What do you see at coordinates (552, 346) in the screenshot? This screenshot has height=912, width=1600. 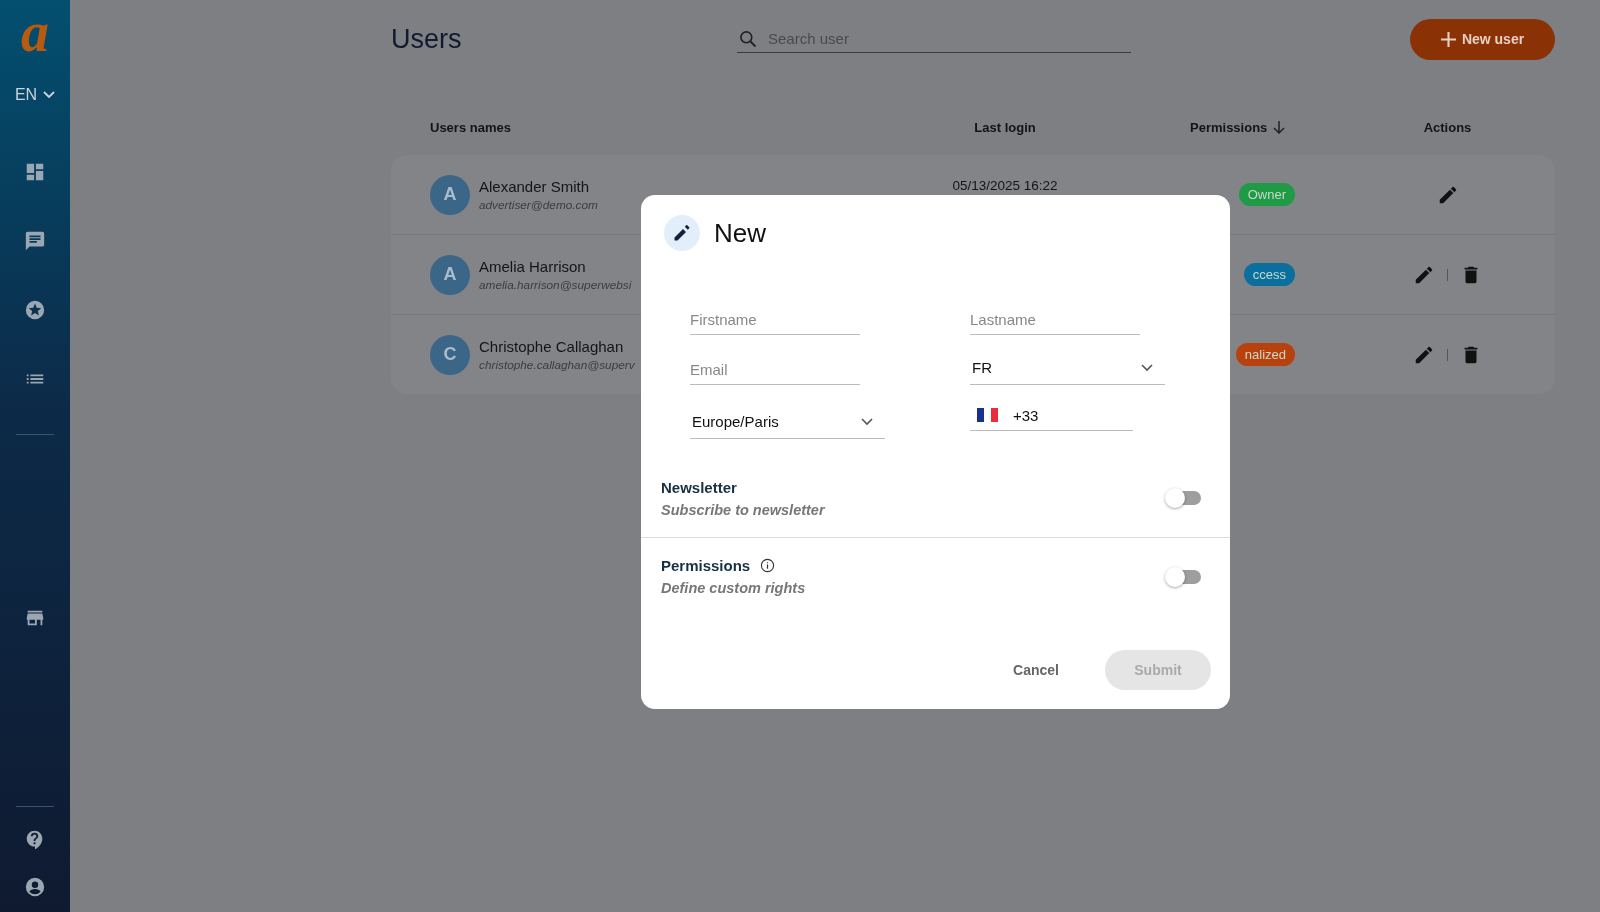 I see `user-name: Christophe Callaghan` at bounding box center [552, 346].